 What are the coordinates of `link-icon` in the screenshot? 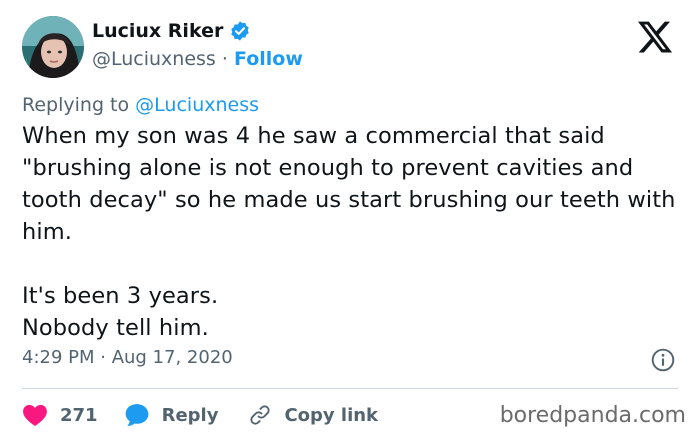 It's located at (260, 415).